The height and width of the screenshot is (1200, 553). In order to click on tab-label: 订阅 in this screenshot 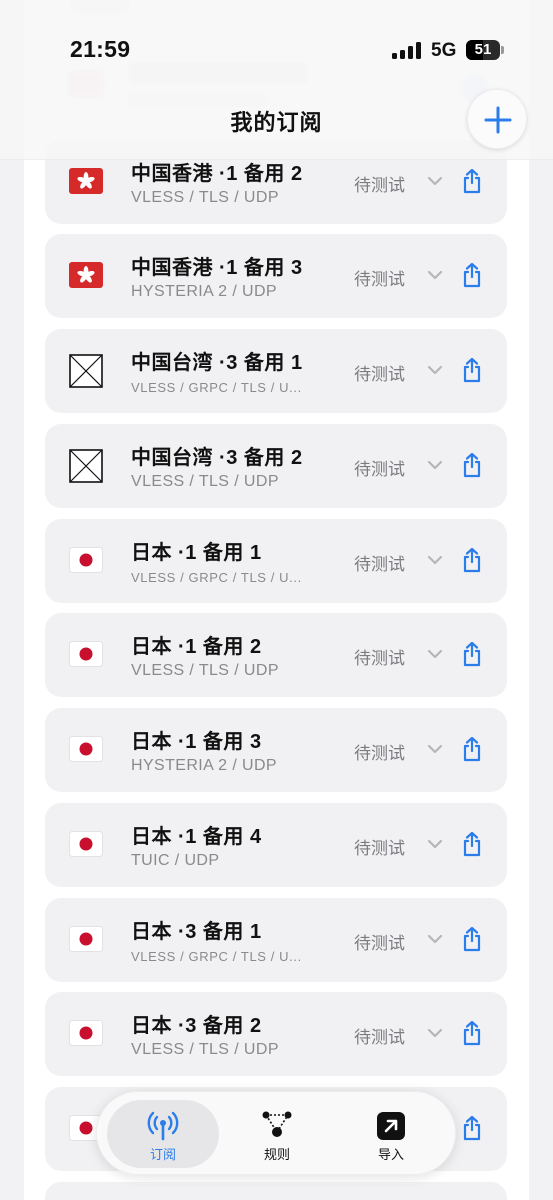, I will do `click(162, 1154)`.